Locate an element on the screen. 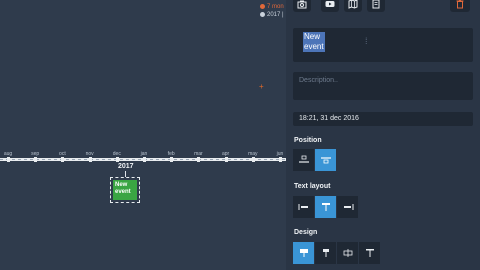 The height and width of the screenshot is (270, 480). legend-item-year: 2017 | is located at coordinates (272, 15).